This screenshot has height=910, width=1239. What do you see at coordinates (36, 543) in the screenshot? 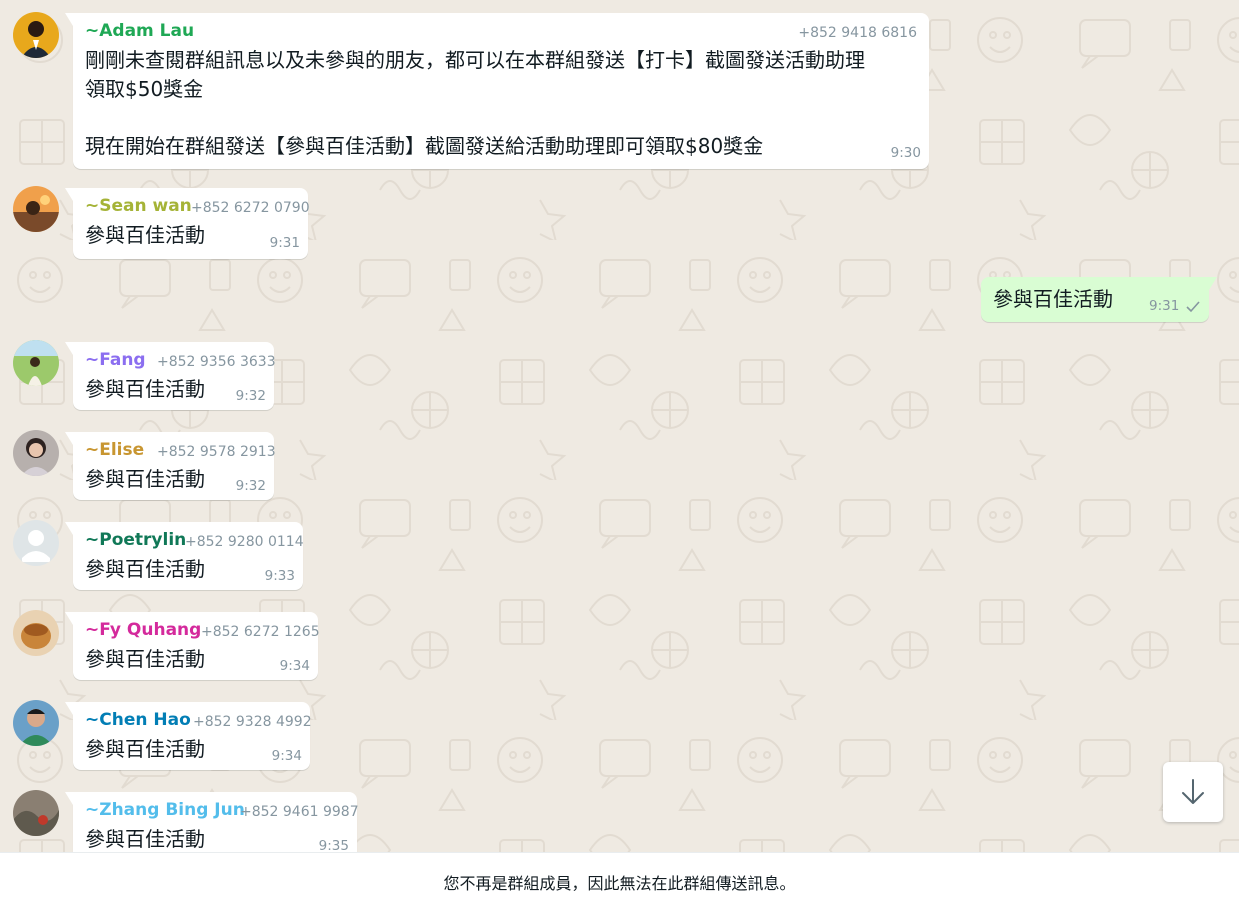
I see `avatar-poetrylin` at bounding box center [36, 543].